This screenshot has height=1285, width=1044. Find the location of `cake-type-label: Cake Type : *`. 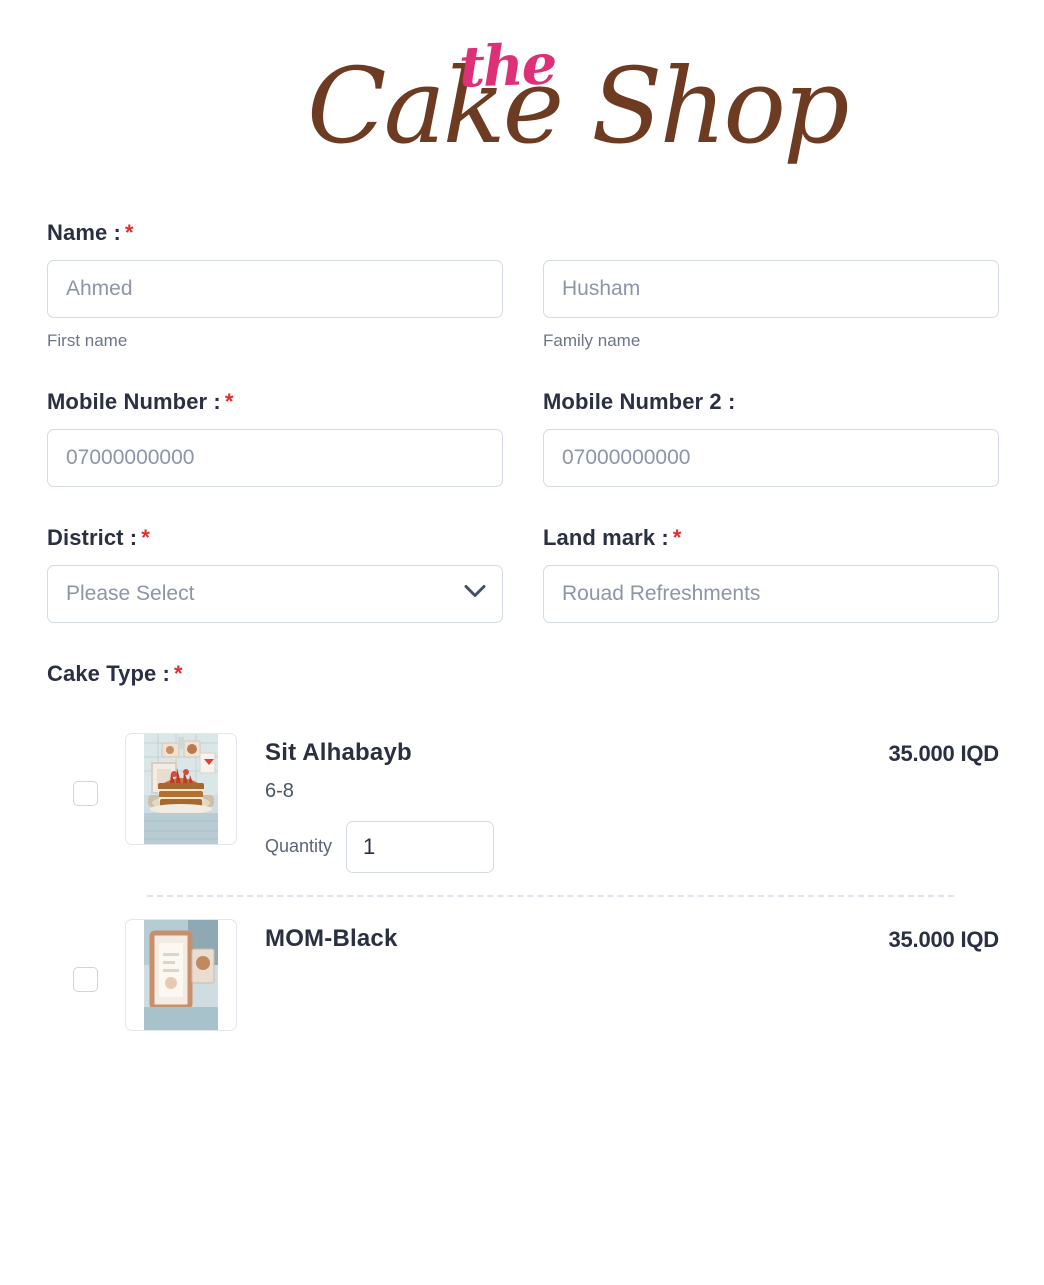

cake-type-label: Cake Type : * is located at coordinates (523, 674).